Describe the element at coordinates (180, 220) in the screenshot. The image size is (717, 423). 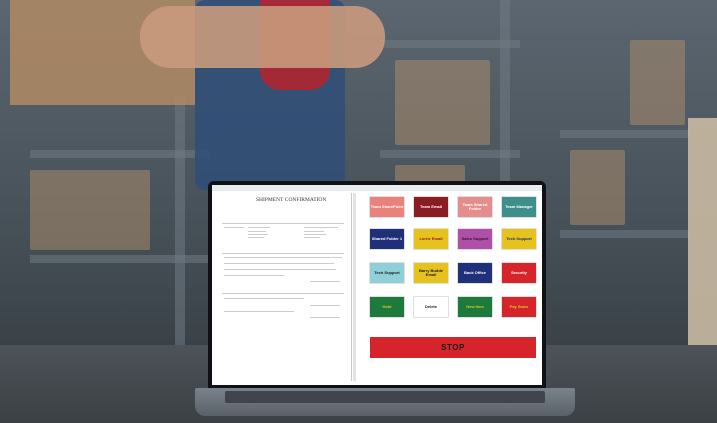
I see `shelf-post` at that location.